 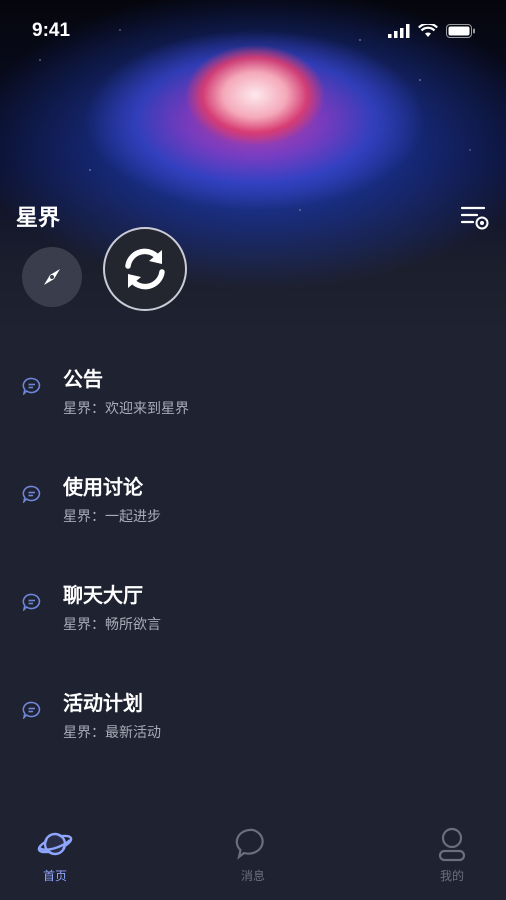 What do you see at coordinates (249, 844) in the screenshot?
I see `chat-bubble-icon` at bounding box center [249, 844].